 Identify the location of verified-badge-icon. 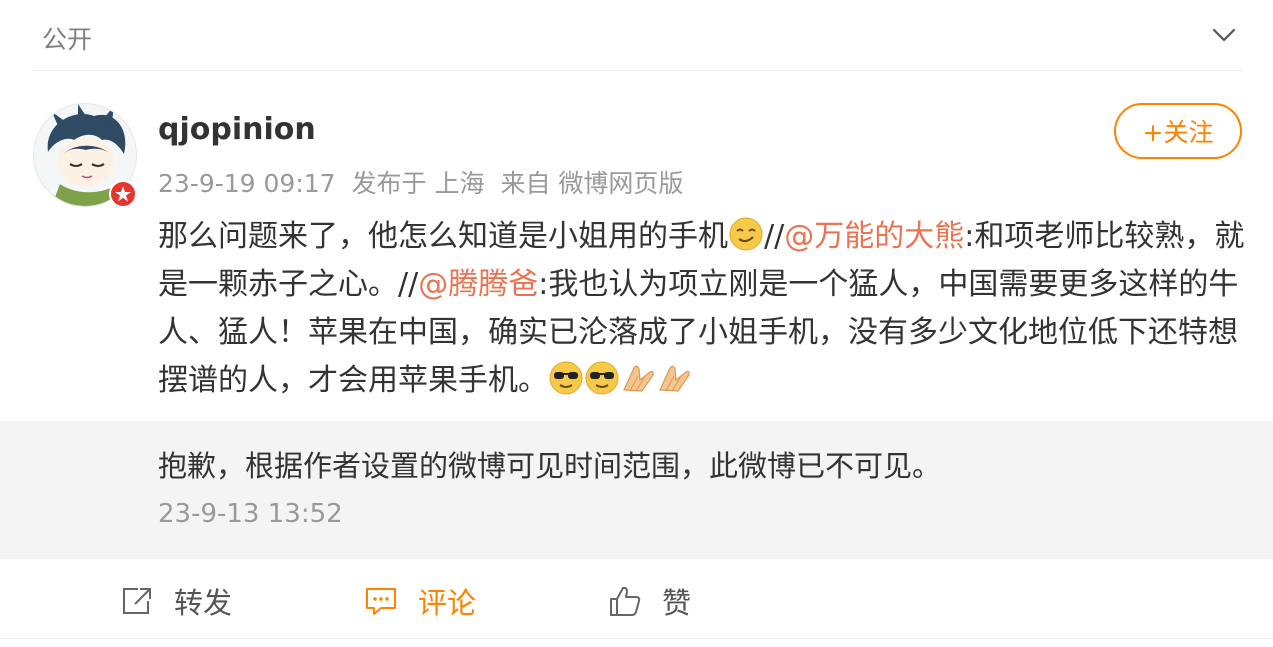
(123, 194).